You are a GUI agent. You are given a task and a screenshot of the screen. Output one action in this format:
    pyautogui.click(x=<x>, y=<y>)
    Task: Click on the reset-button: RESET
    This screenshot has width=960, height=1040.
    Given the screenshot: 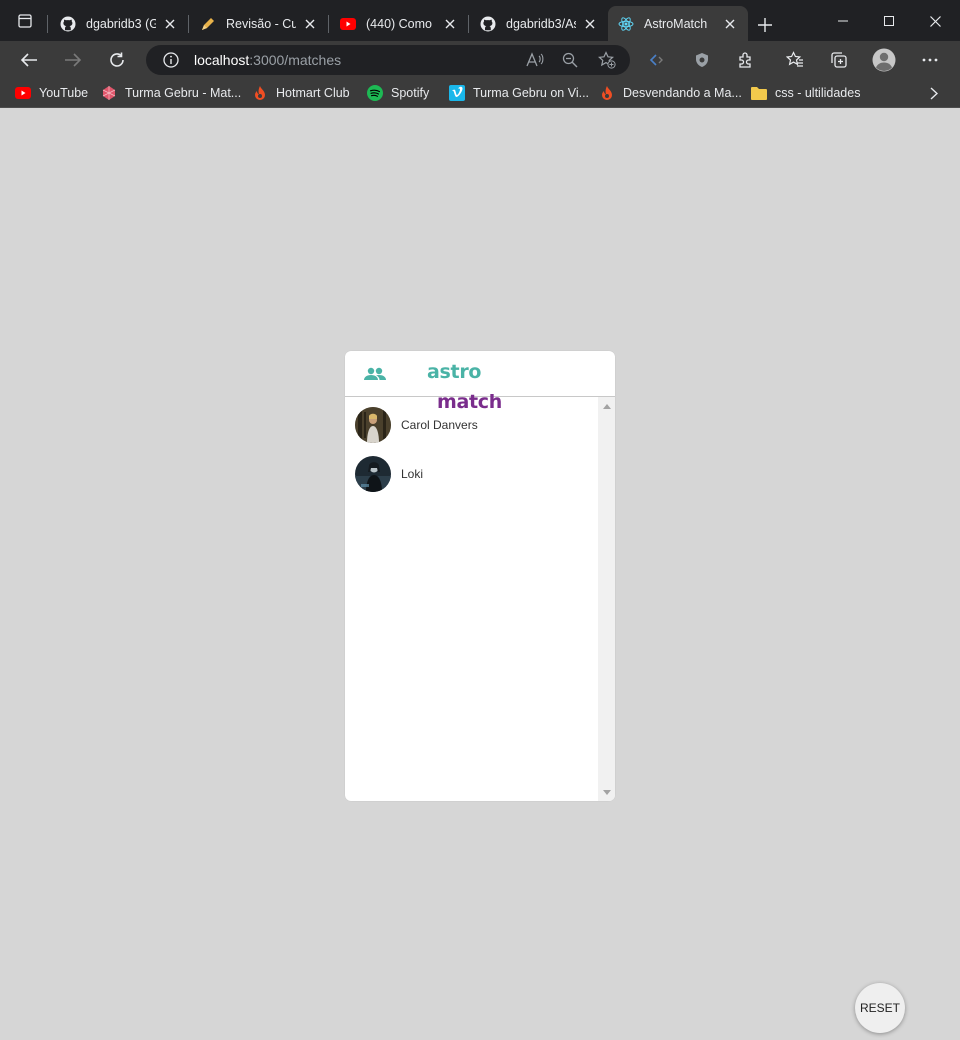 What is the action you would take?
    pyautogui.click(x=880, y=1008)
    